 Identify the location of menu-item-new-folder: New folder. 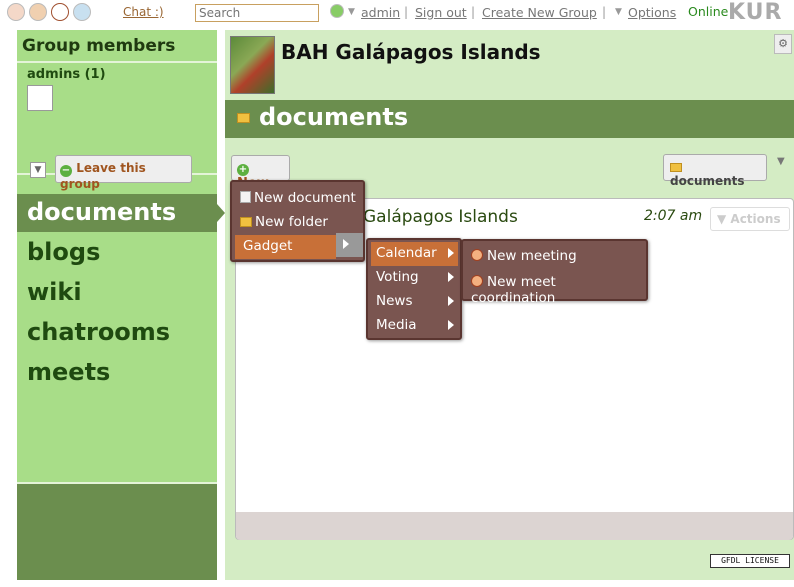
(298, 223).